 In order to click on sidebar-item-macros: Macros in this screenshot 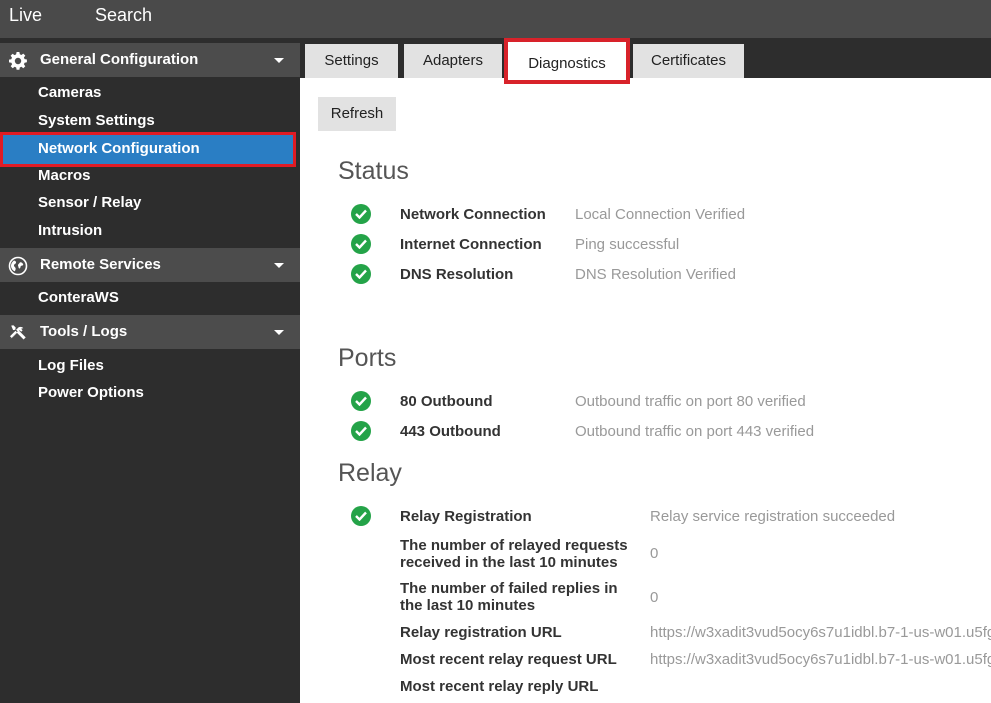, I will do `click(150, 176)`.